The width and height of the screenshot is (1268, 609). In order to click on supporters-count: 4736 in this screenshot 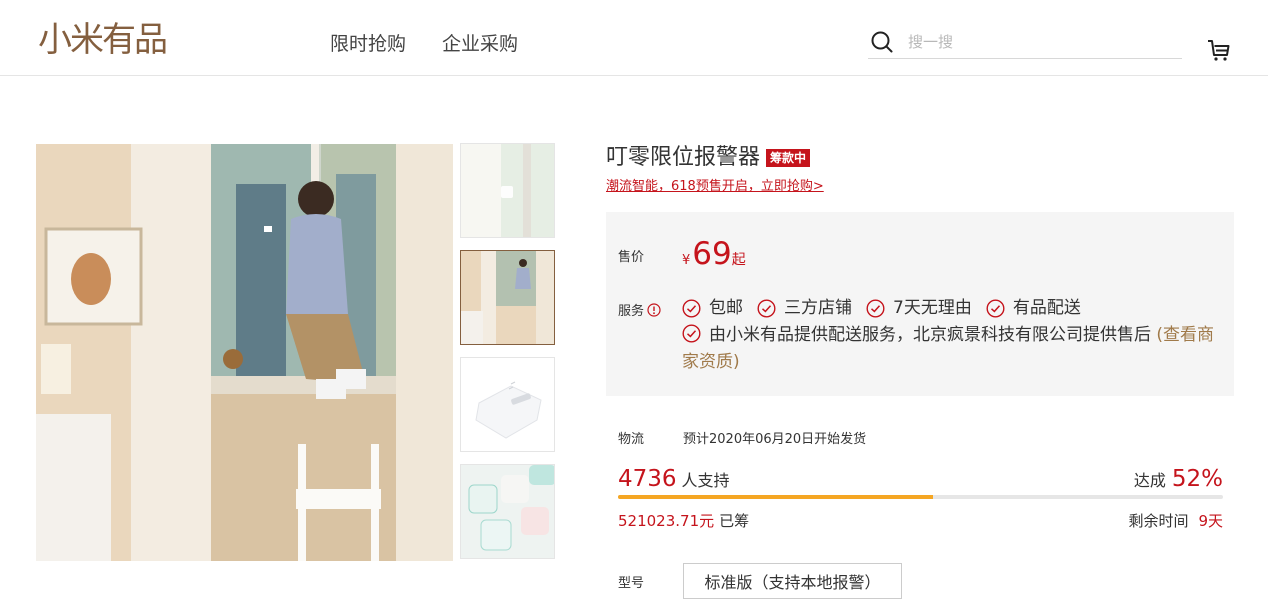, I will do `click(647, 479)`.